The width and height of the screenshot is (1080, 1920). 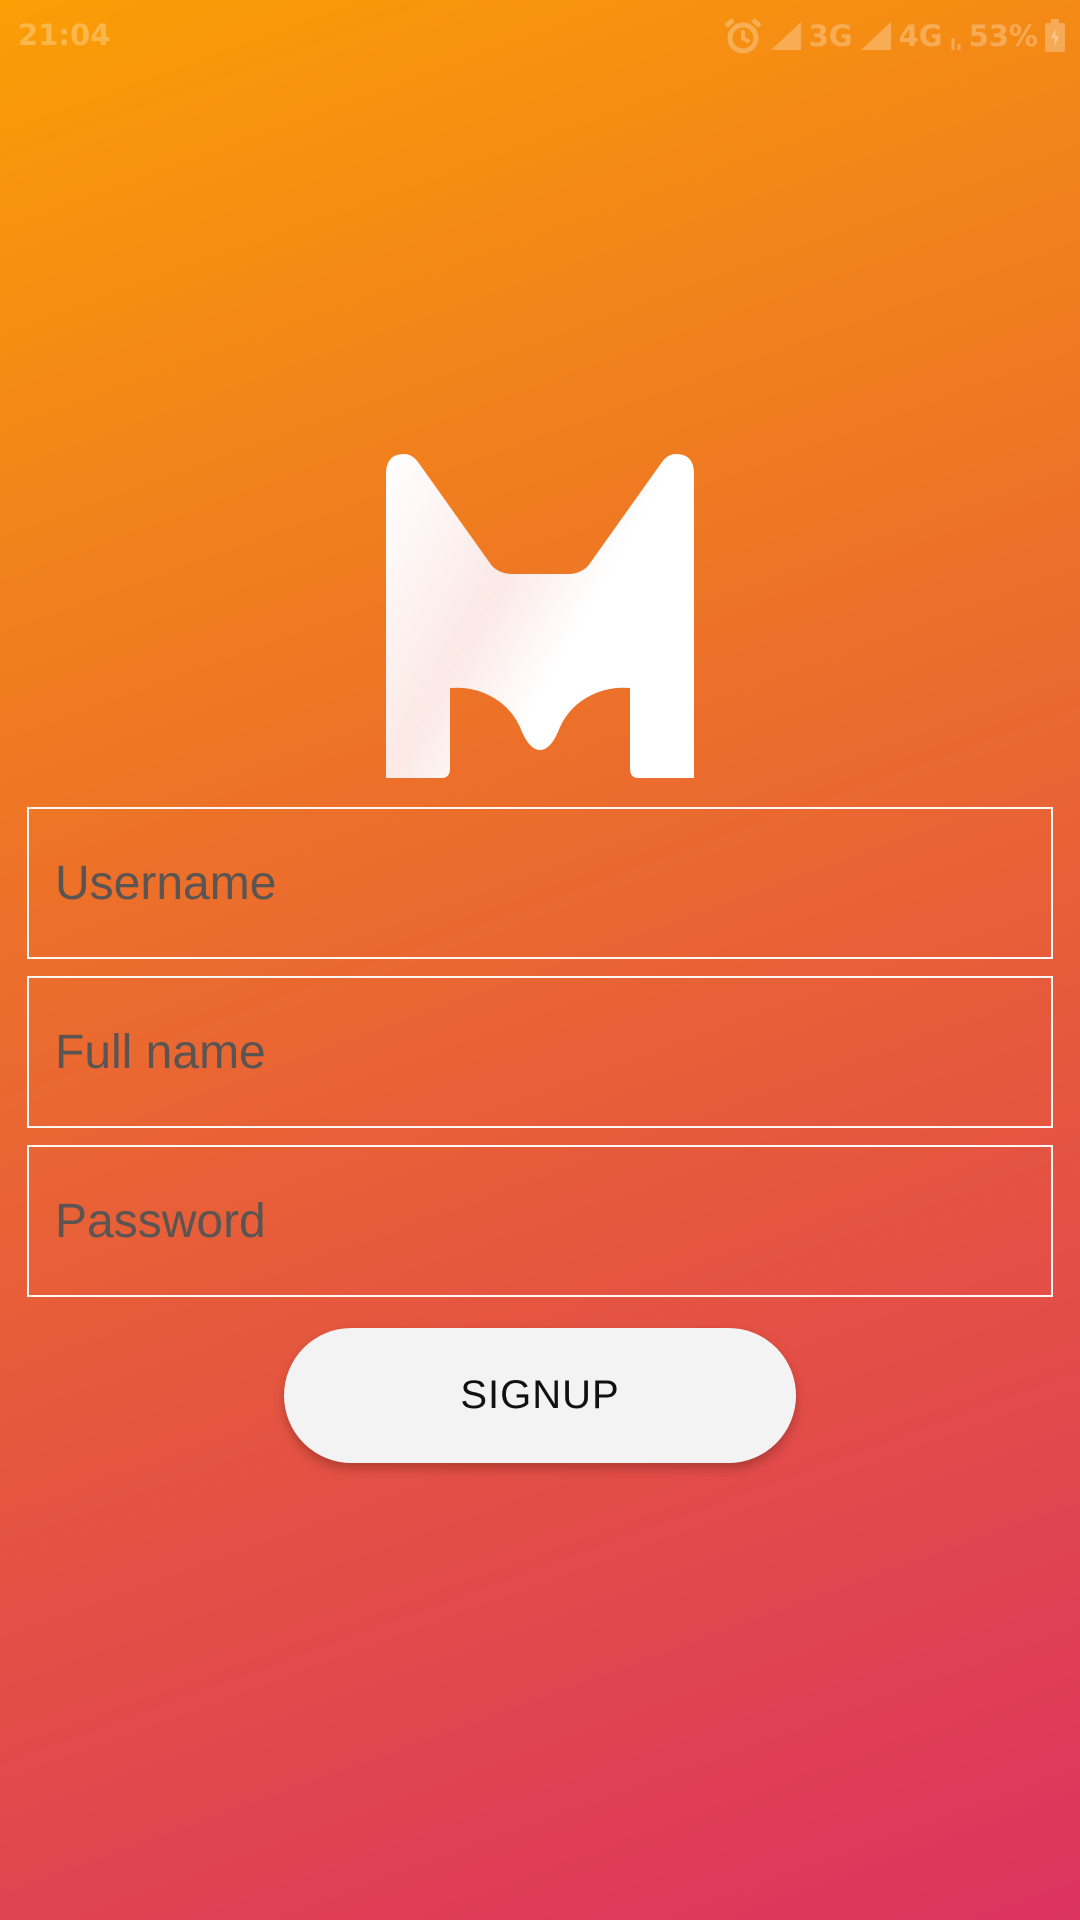 What do you see at coordinates (1003, 36) in the screenshot?
I see `battery-percentage: 53%` at bounding box center [1003, 36].